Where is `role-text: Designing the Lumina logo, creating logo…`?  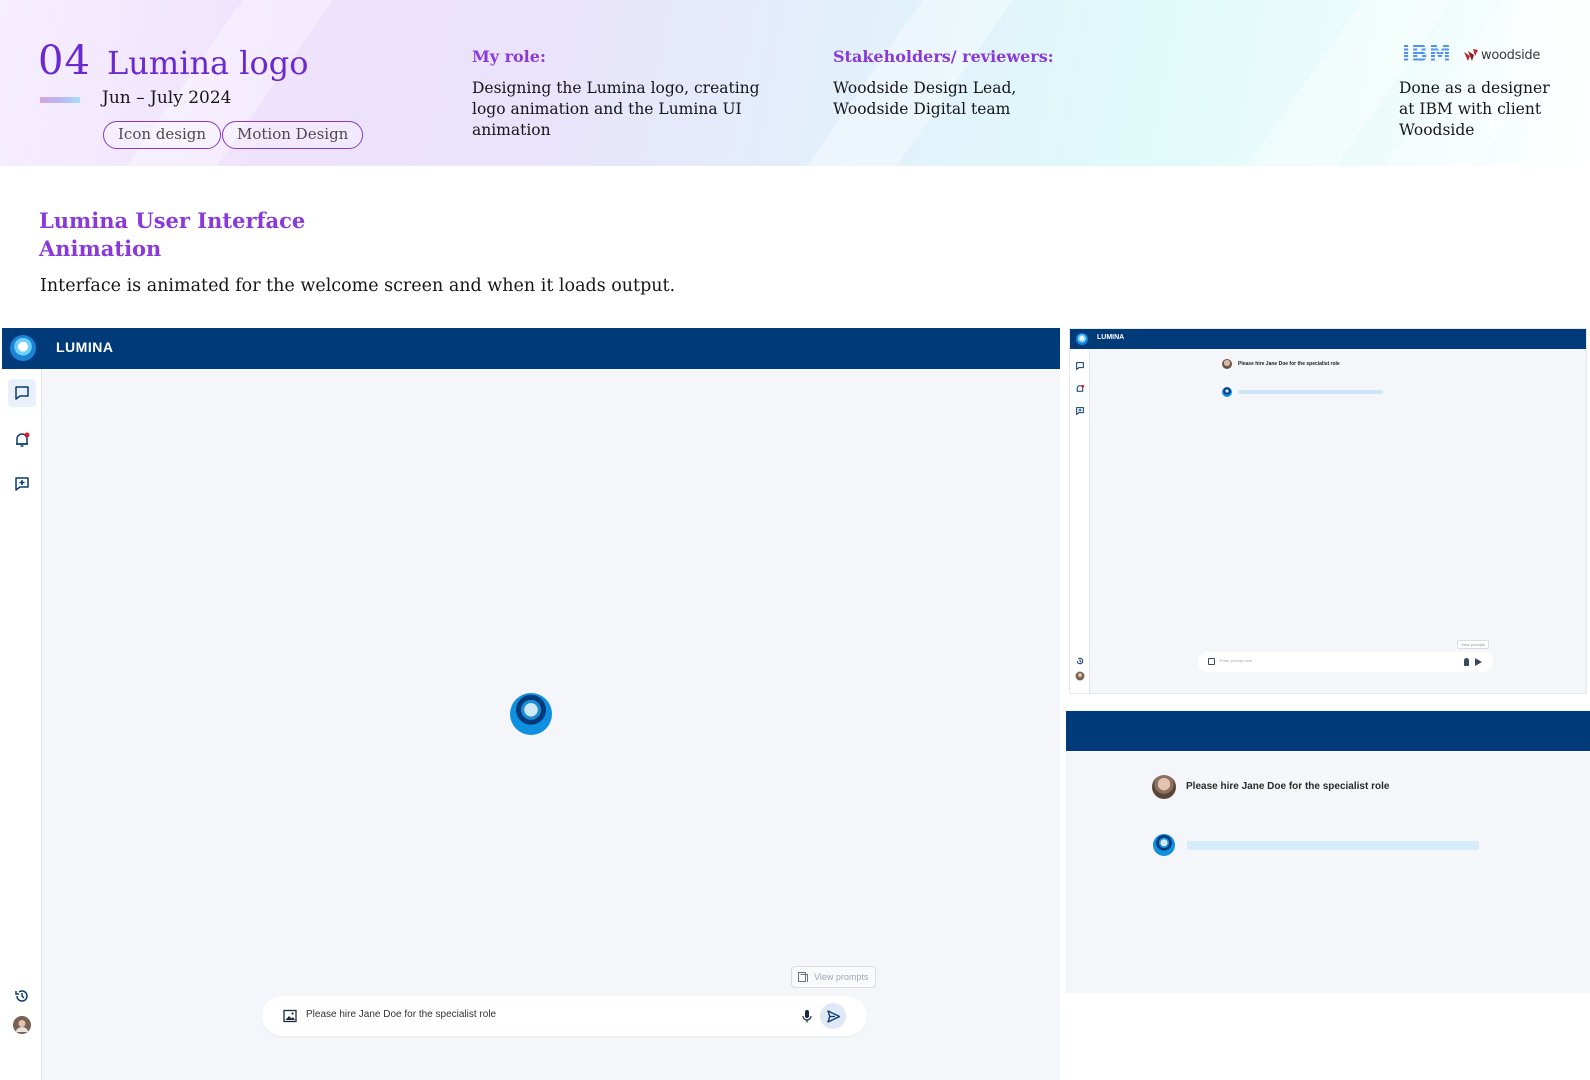
role-text: Designing the Lumina logo, creating logo… is located at coordinates (616, 109).